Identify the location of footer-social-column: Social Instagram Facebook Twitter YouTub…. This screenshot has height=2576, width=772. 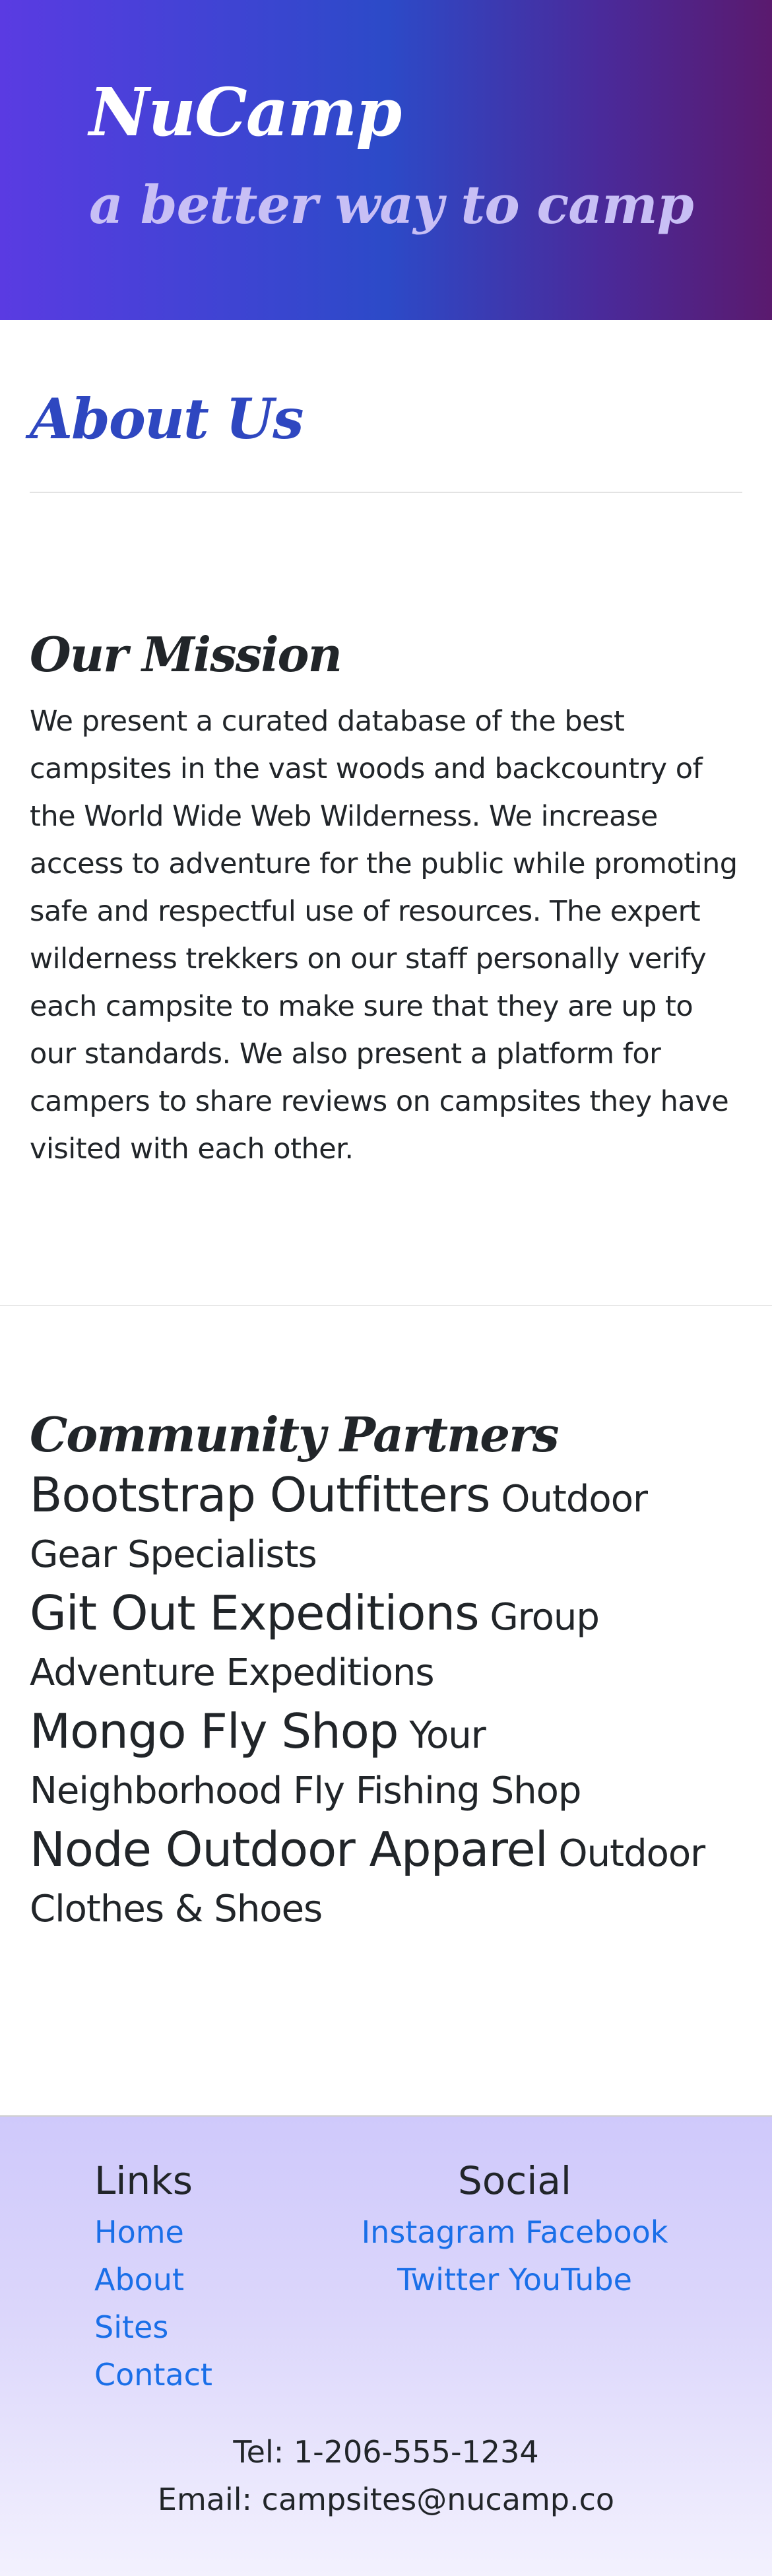
(515, 2275).